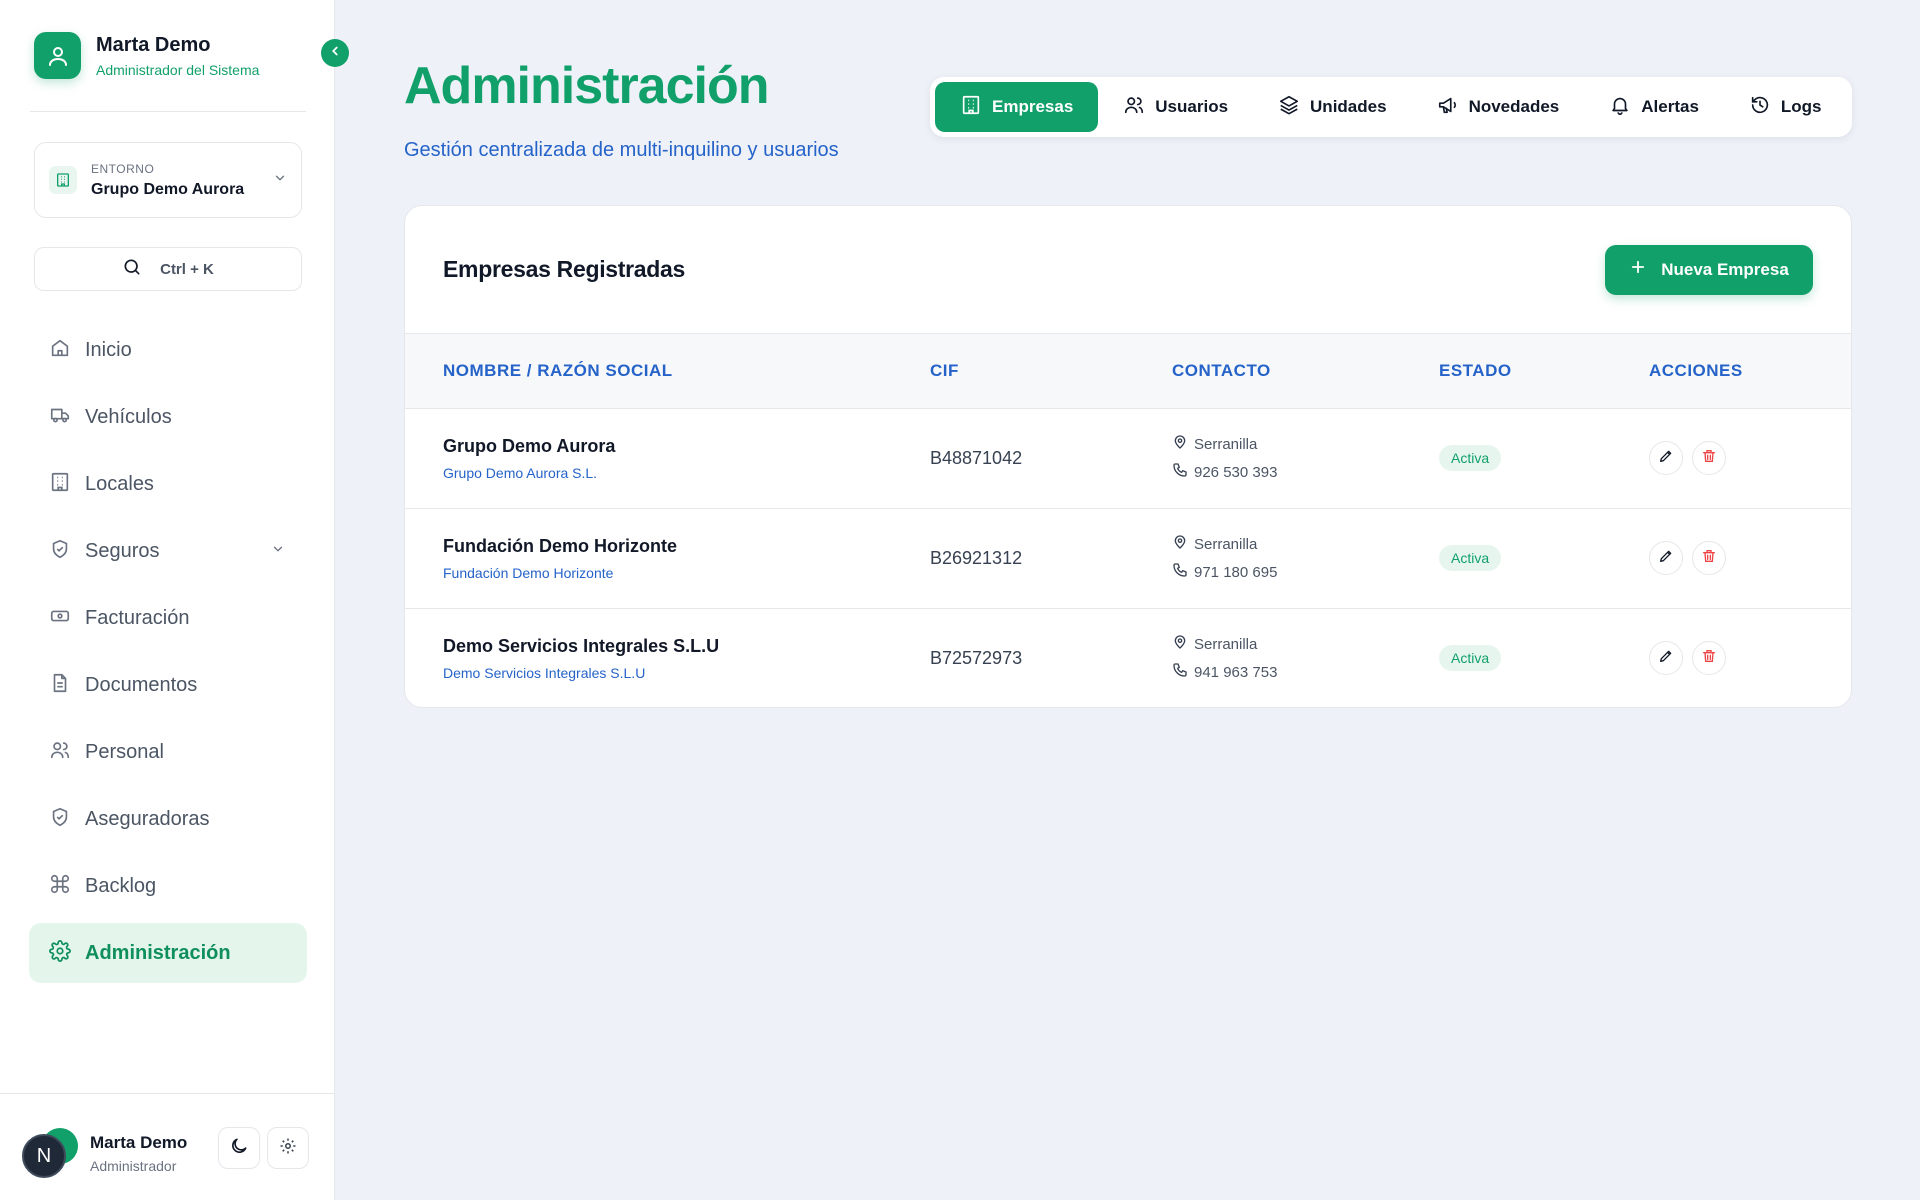  I want to click on truck-icon, so click(60, 417).